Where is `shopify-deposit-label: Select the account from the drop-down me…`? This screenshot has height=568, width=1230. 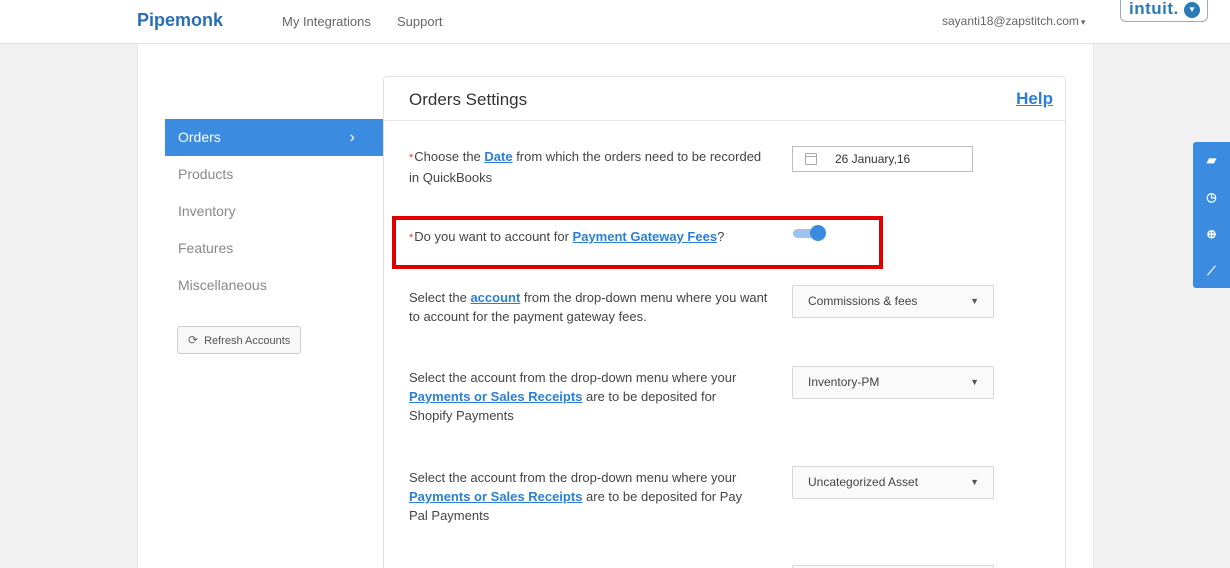
shopify-deposit-label: Select the account from the drop-down me… is located at coordinates (585, 396).